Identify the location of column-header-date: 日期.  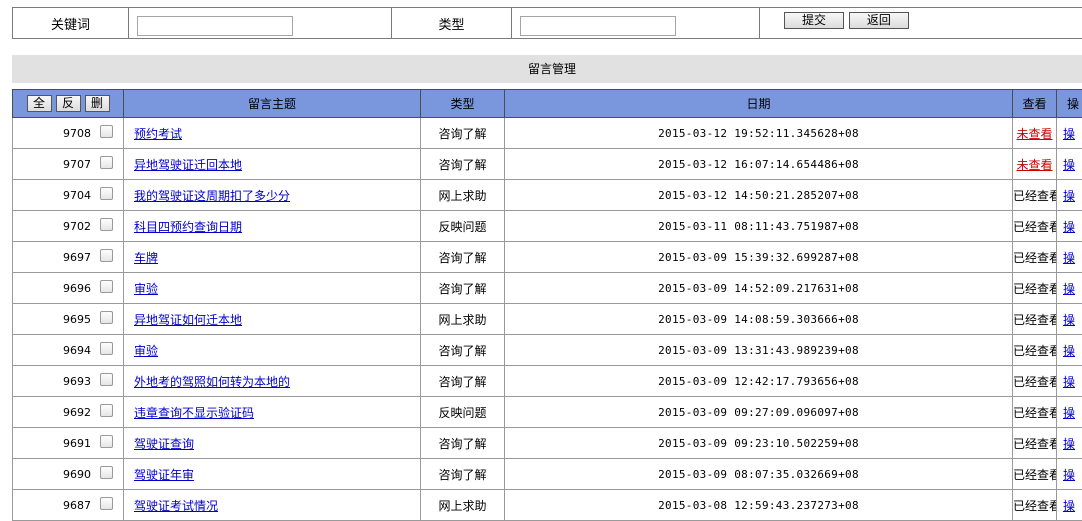
(759, 104).